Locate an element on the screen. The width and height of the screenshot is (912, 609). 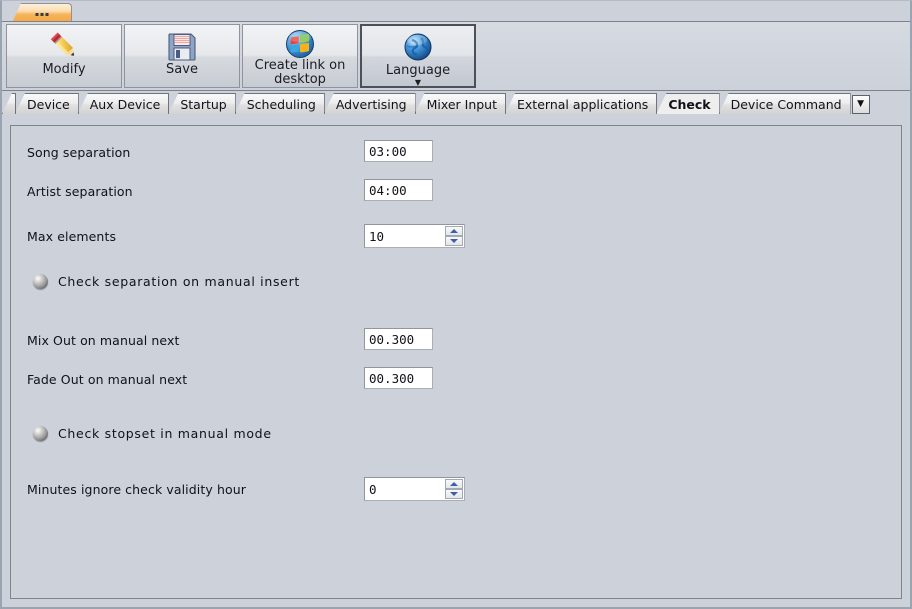
field-row-max-elements: Max elements is located at coordinates (71, 236).